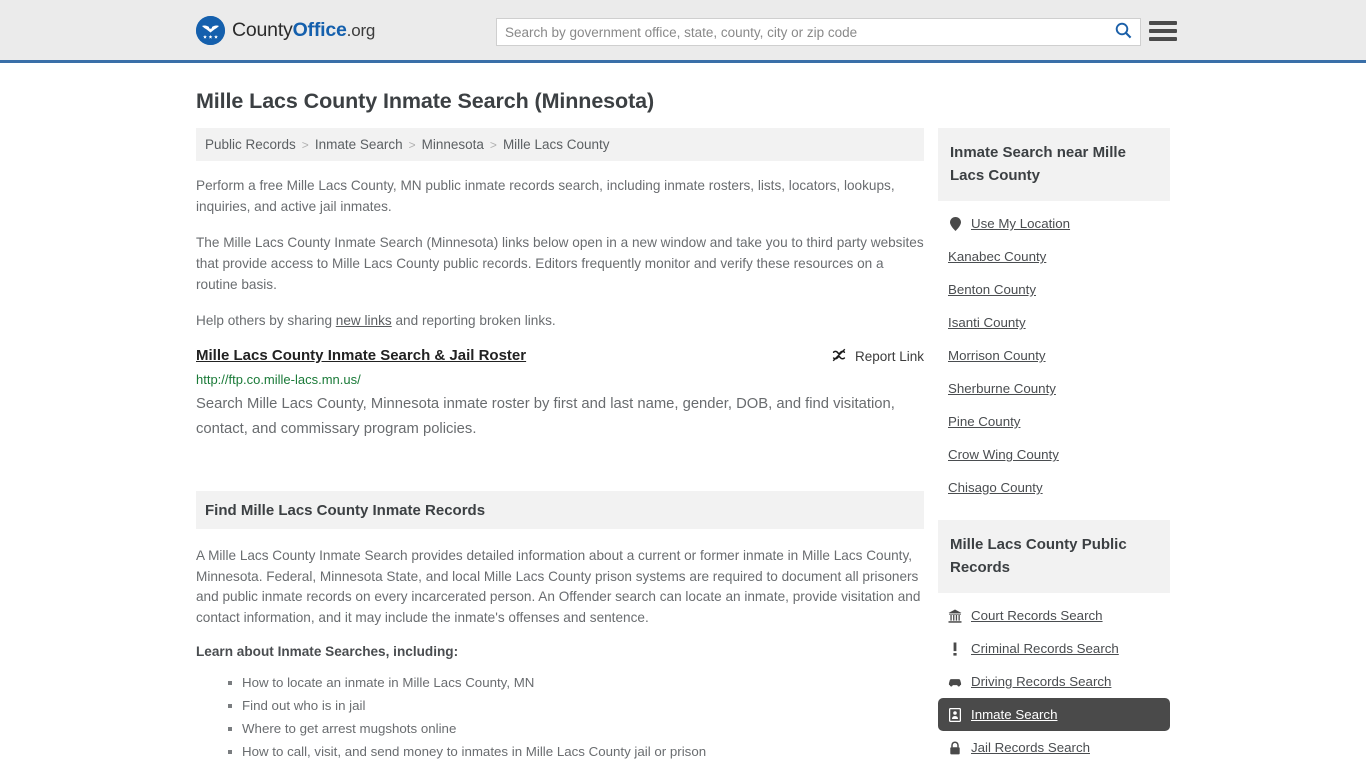 This screenshot has height=768, width=1366. Describe the element at coordinates (364, 320) in the screenshot. I see `new-links-link: new links` at that location.